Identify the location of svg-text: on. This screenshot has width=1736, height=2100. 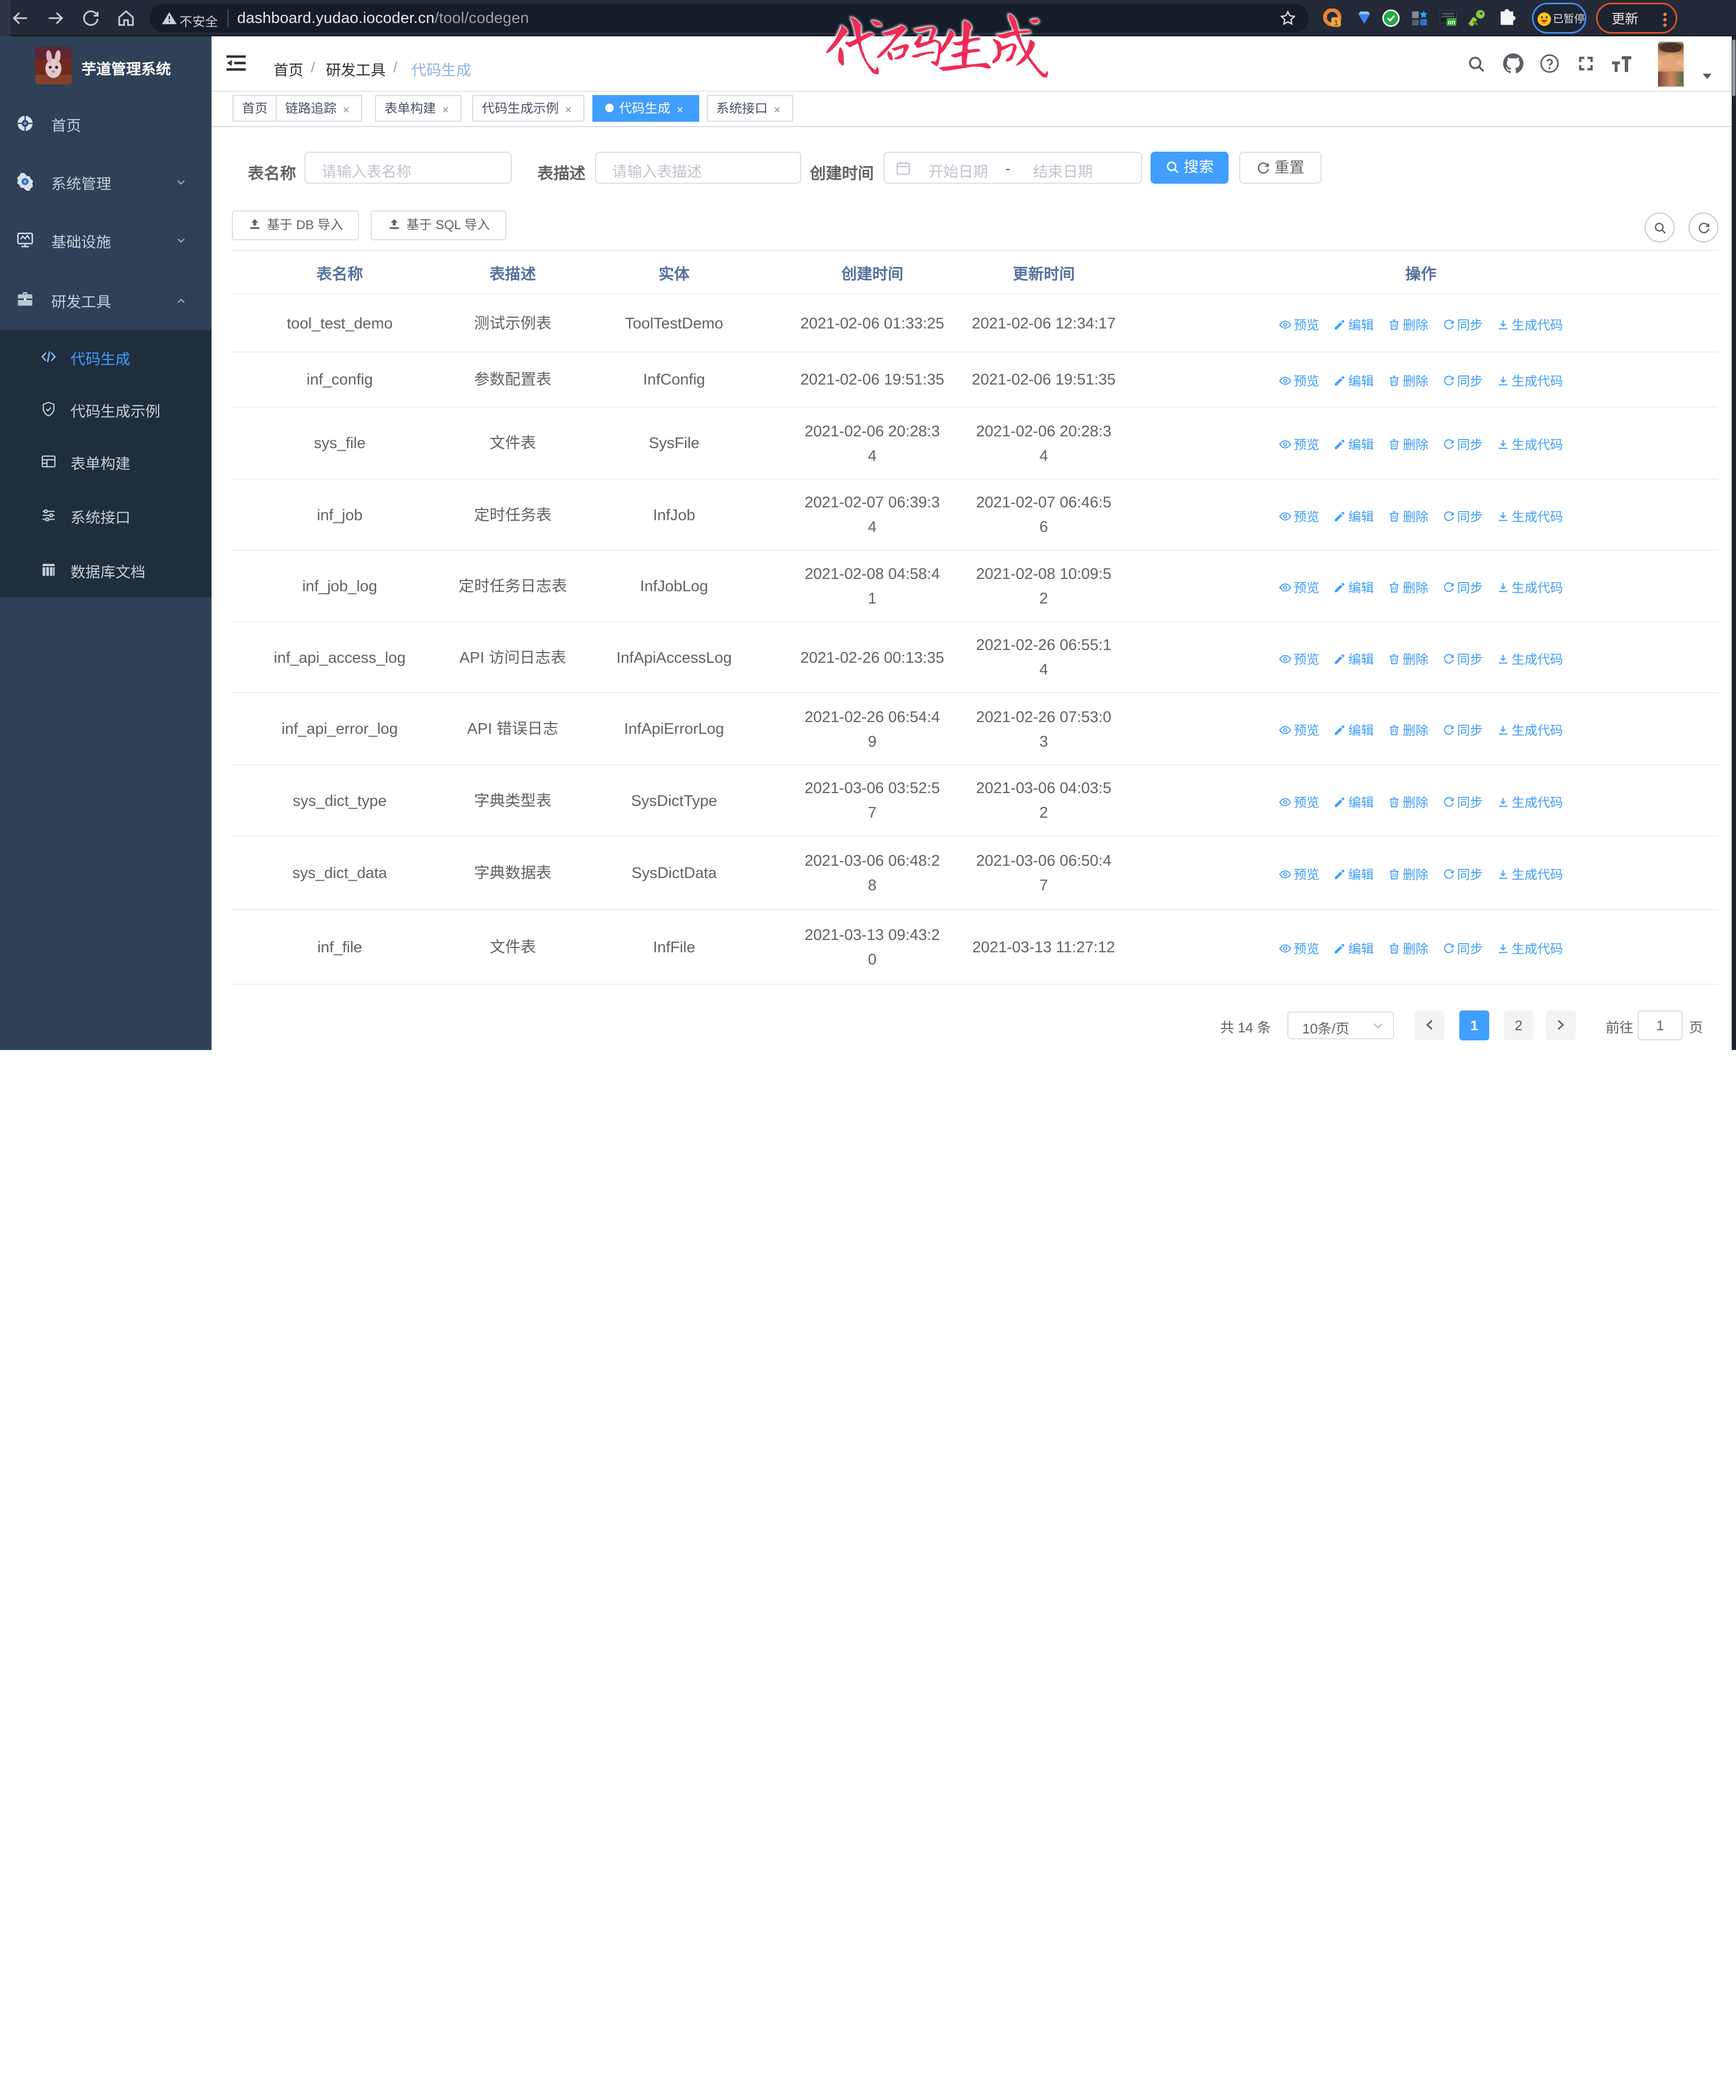
(1451, 22).